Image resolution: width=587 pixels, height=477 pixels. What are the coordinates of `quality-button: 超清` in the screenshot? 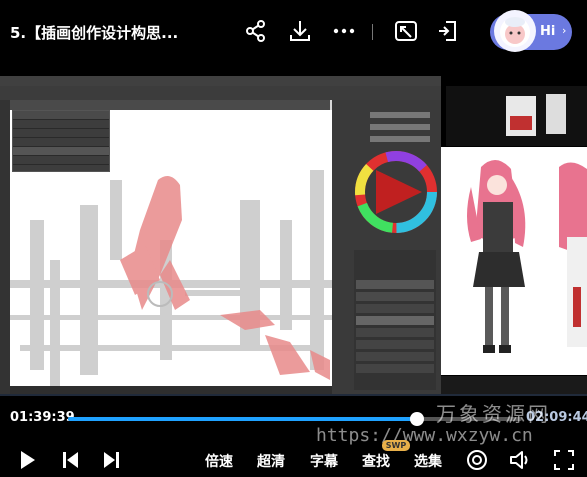 It's located at (271, 461).